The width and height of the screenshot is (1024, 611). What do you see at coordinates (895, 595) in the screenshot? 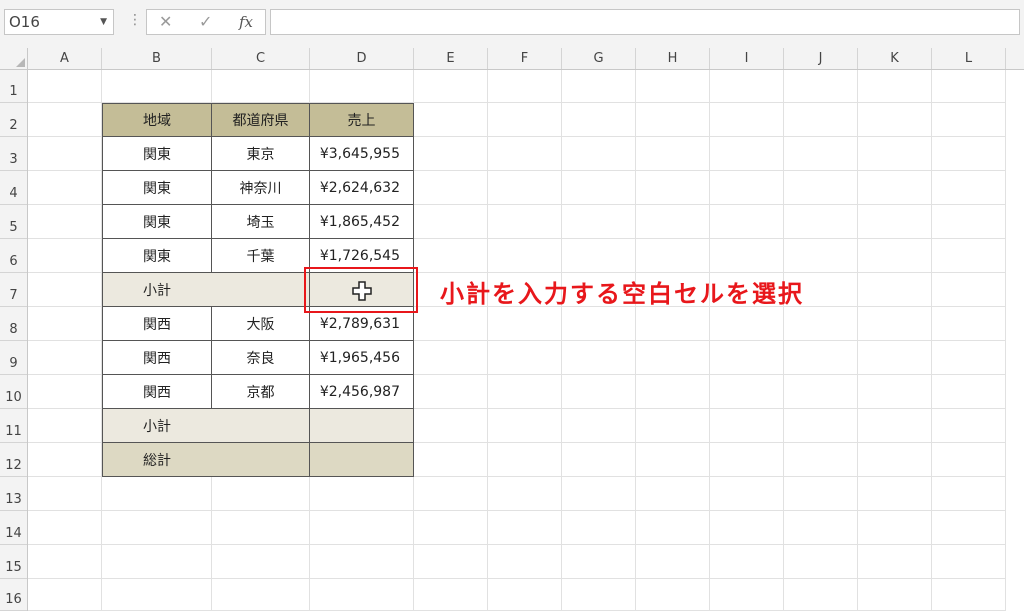
I see `cell-k16` at bounding box center [895, 595].